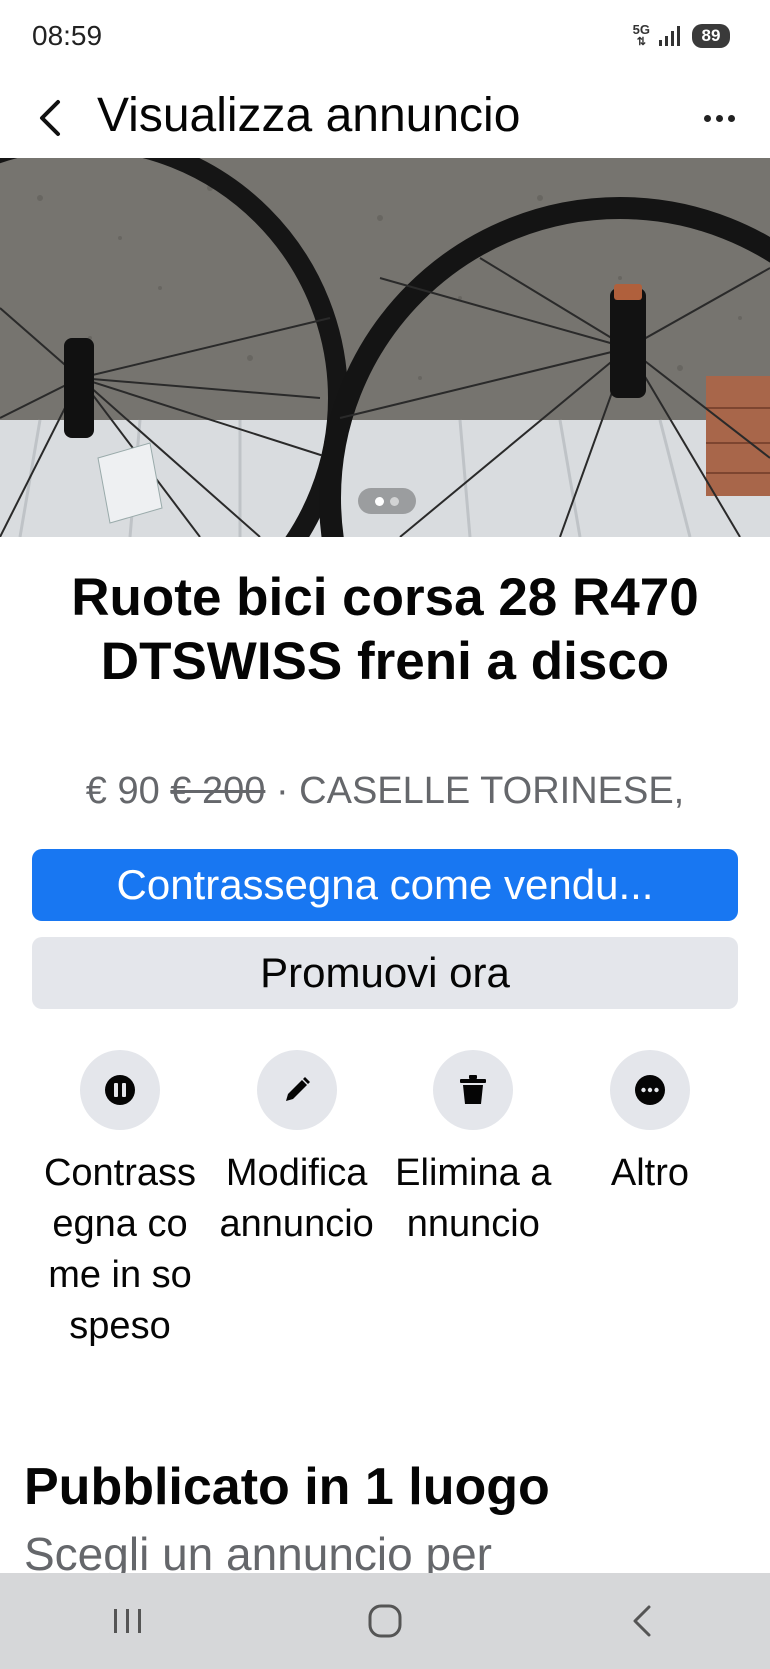 The image size is (770, 1669). I want to click on edit-listing-button, so click(296, 1090).